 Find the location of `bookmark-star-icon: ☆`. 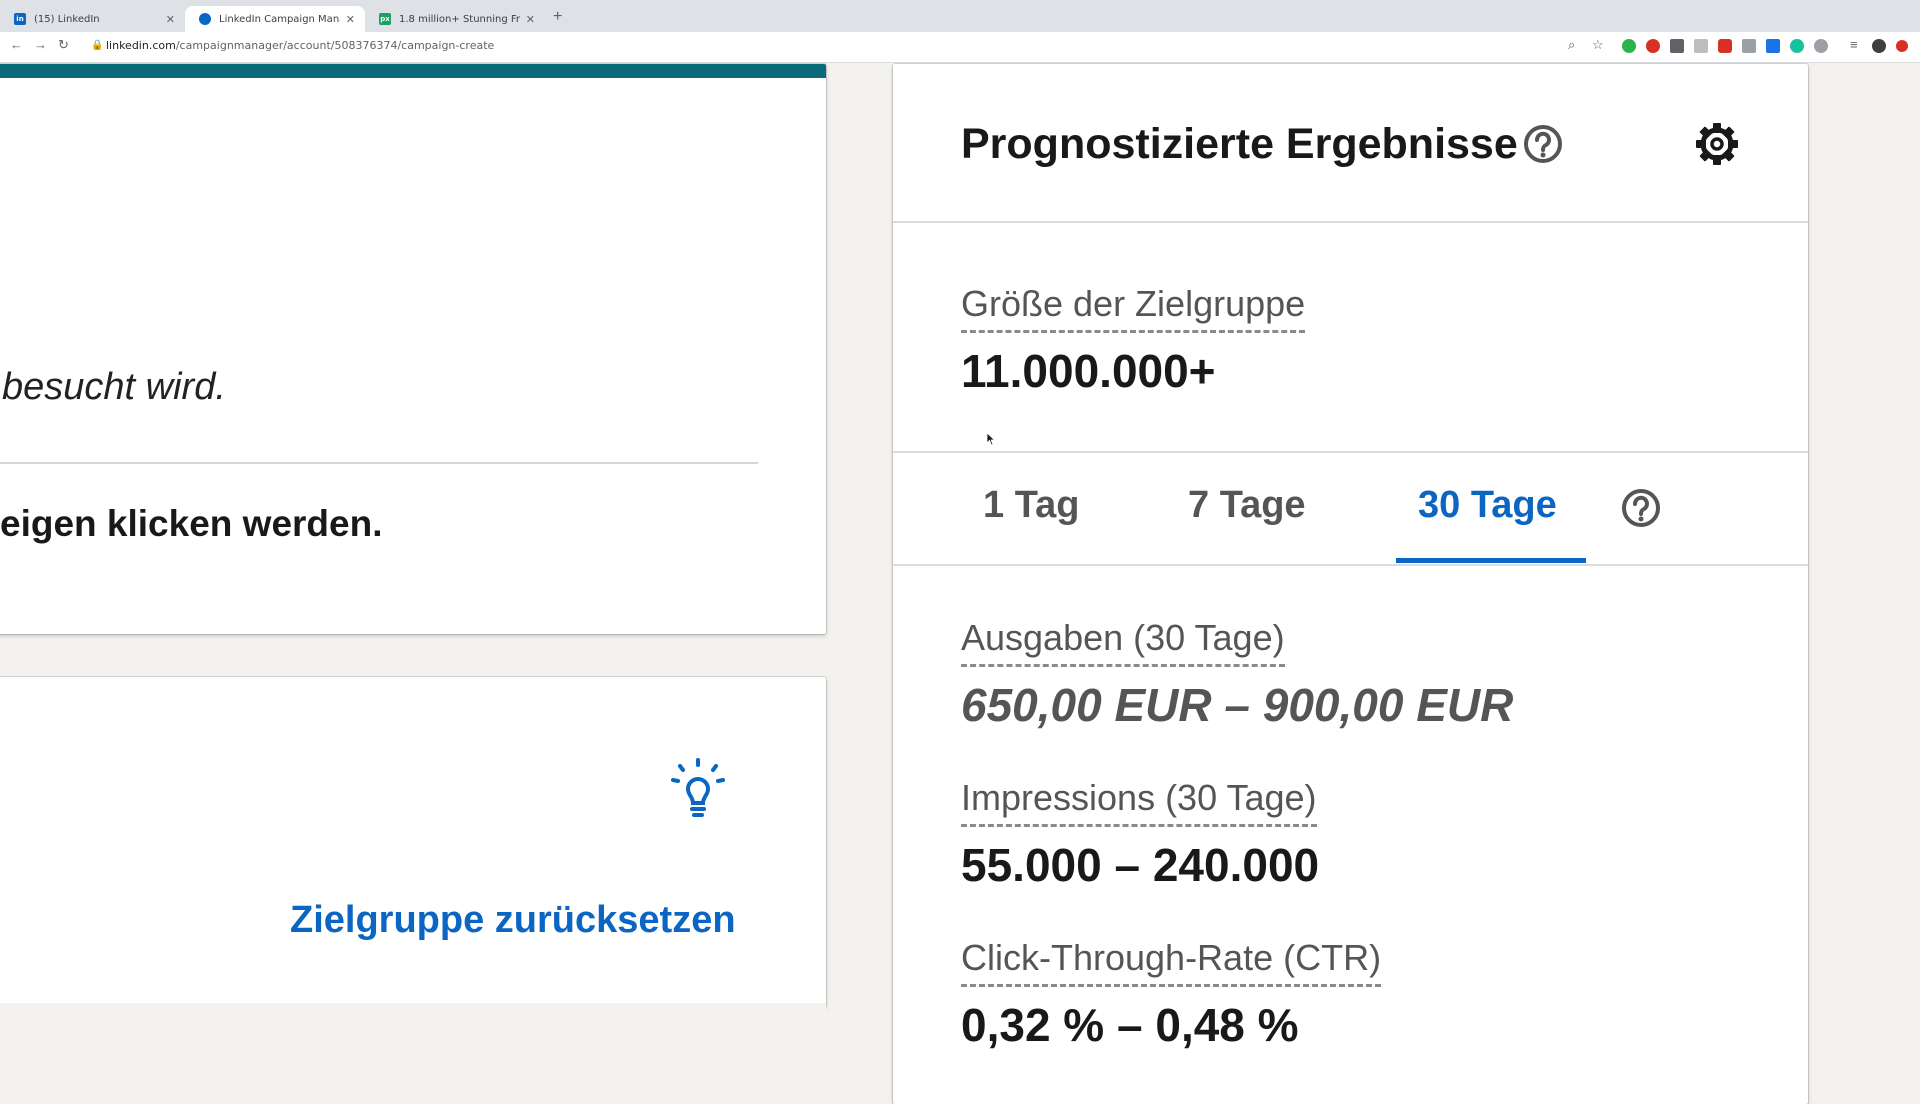

bookmark-star-icon: ☆ is located at coordinates (1598, 45).